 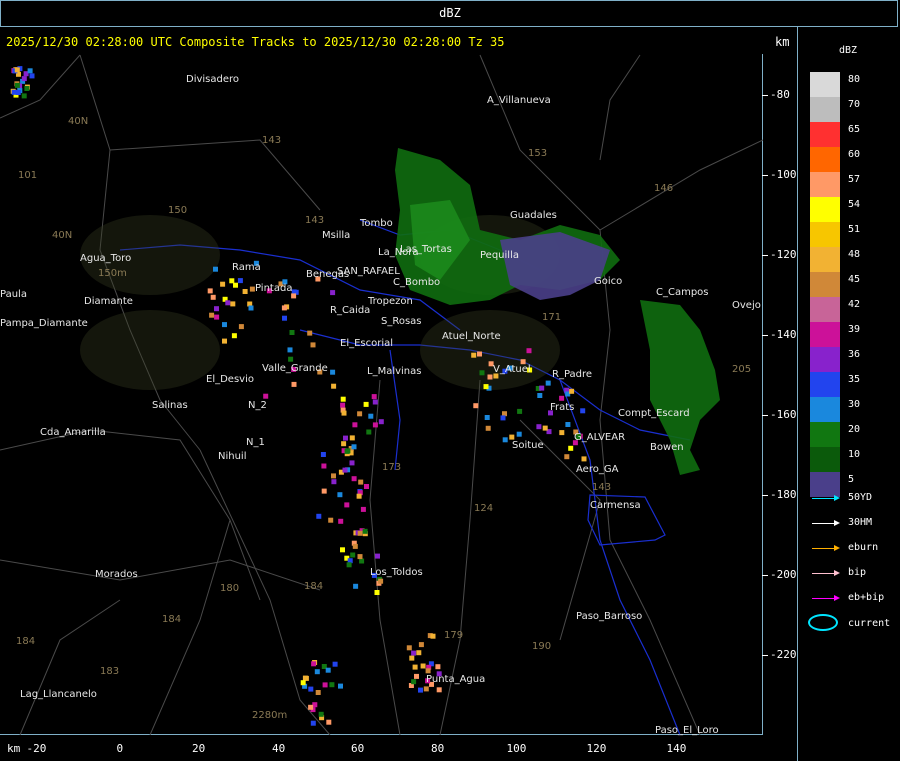 What do you see at coordinates (854, 229) in the screenshot?
I see `legend-swatch-label: 51` at bounding box center [854, 229].